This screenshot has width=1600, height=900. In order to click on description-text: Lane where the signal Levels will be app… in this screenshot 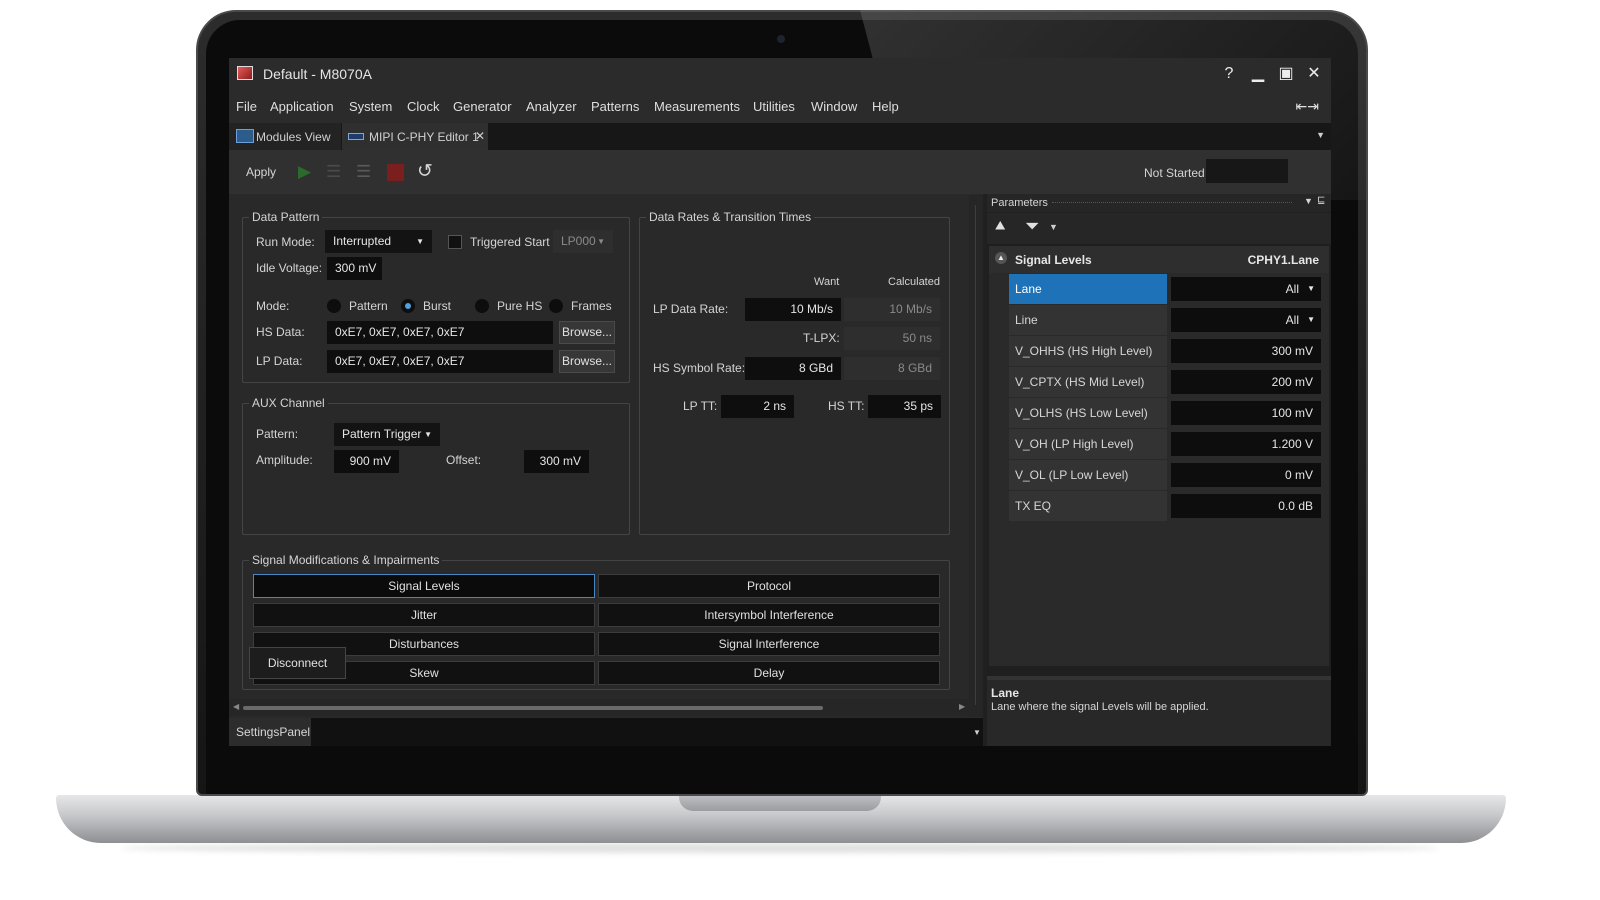, I will do `click(1100, 707)`.